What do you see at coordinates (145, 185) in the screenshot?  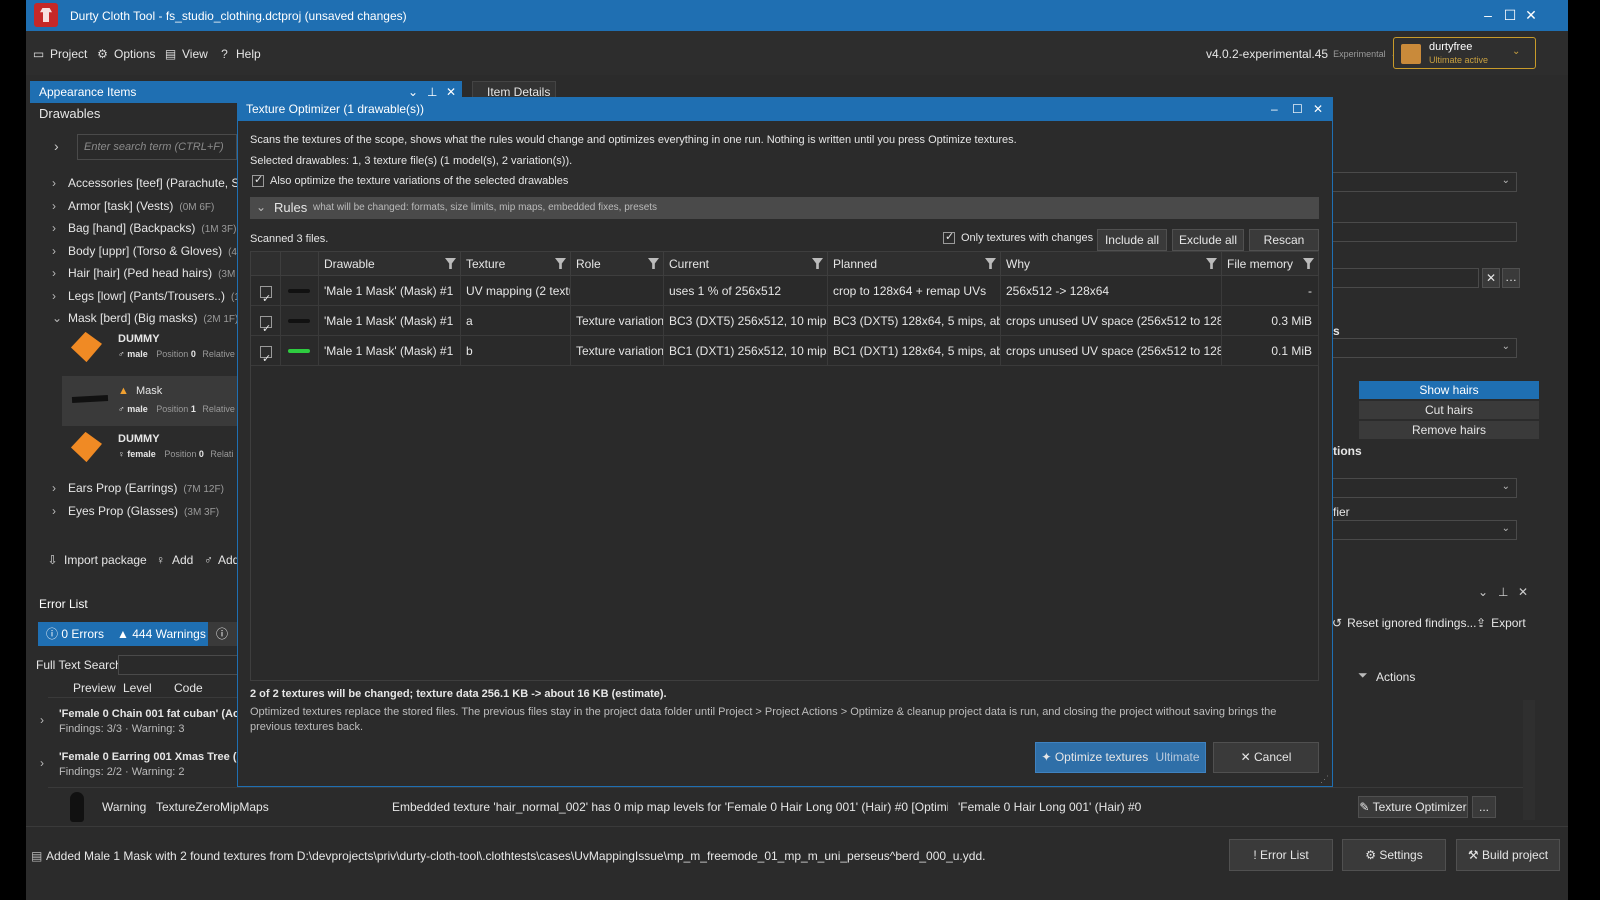 I see `tree-item: ›Accessories [teef] (Parachute, Scub` at bounding box center [145, 185].